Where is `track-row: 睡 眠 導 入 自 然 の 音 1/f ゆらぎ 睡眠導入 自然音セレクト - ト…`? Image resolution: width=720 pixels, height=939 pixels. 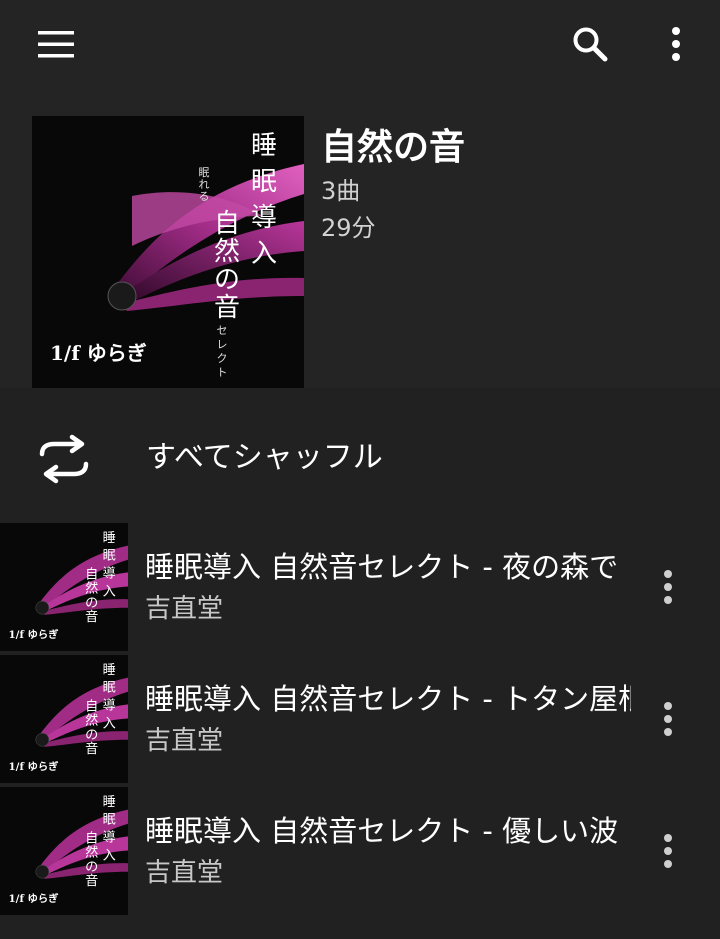
track-row: 睡 眠 導 入 自 然 の 音 1/f ゆらぎ 睡眠導入 自然音セレクト - ト… is located at coordinates (360, 721).